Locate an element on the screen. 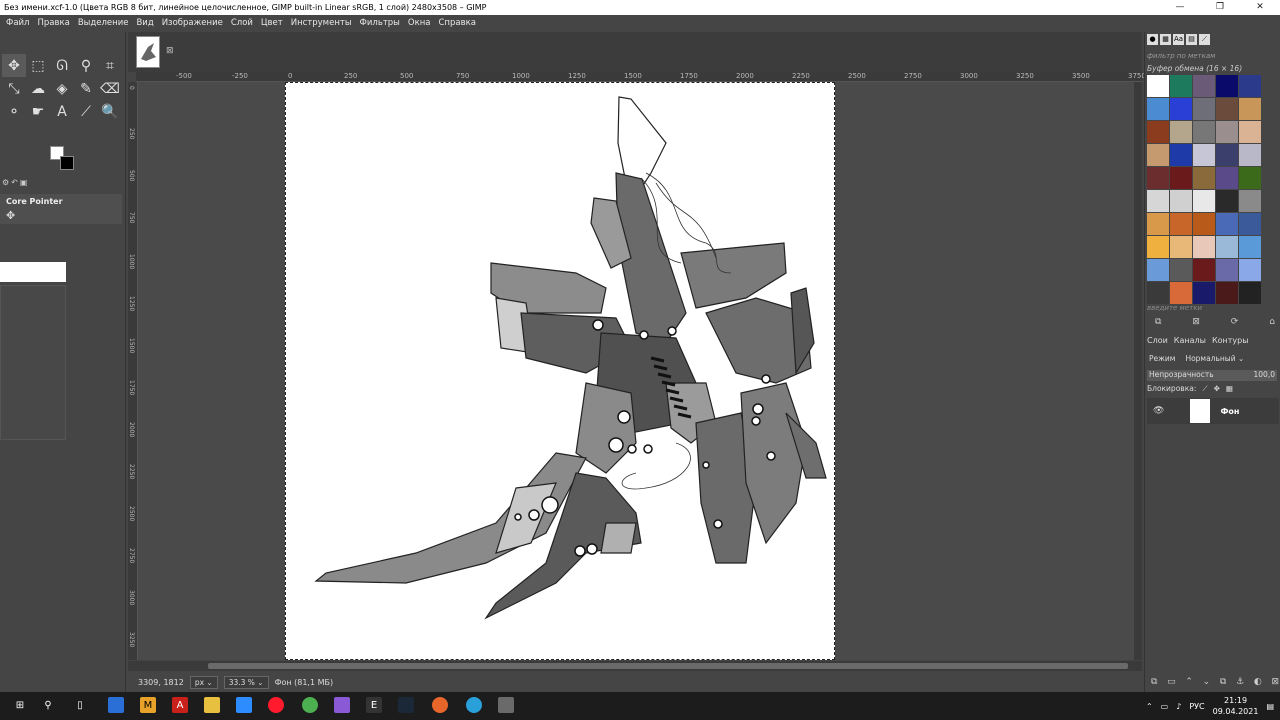 This screenshot has width=1280, height=720. tab-layers: Слои is located at coordinates (1157, 340).